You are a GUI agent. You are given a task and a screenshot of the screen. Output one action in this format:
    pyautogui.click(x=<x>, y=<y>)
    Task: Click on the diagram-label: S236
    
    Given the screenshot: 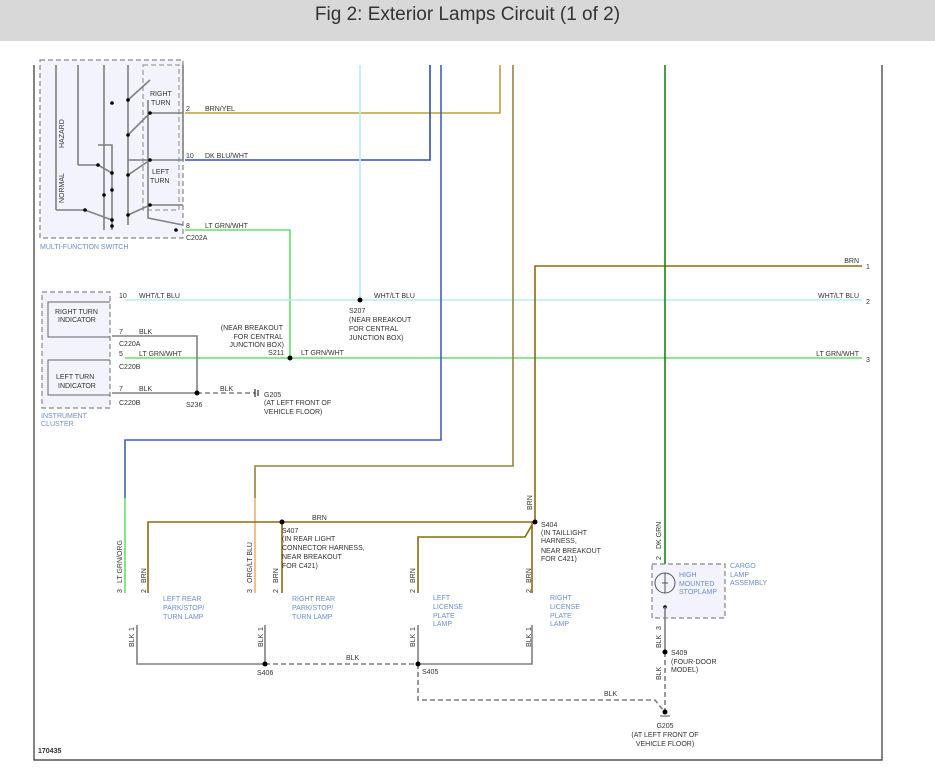 What is the action you would take?
    pyautogui.click(x=194, y=405)
    